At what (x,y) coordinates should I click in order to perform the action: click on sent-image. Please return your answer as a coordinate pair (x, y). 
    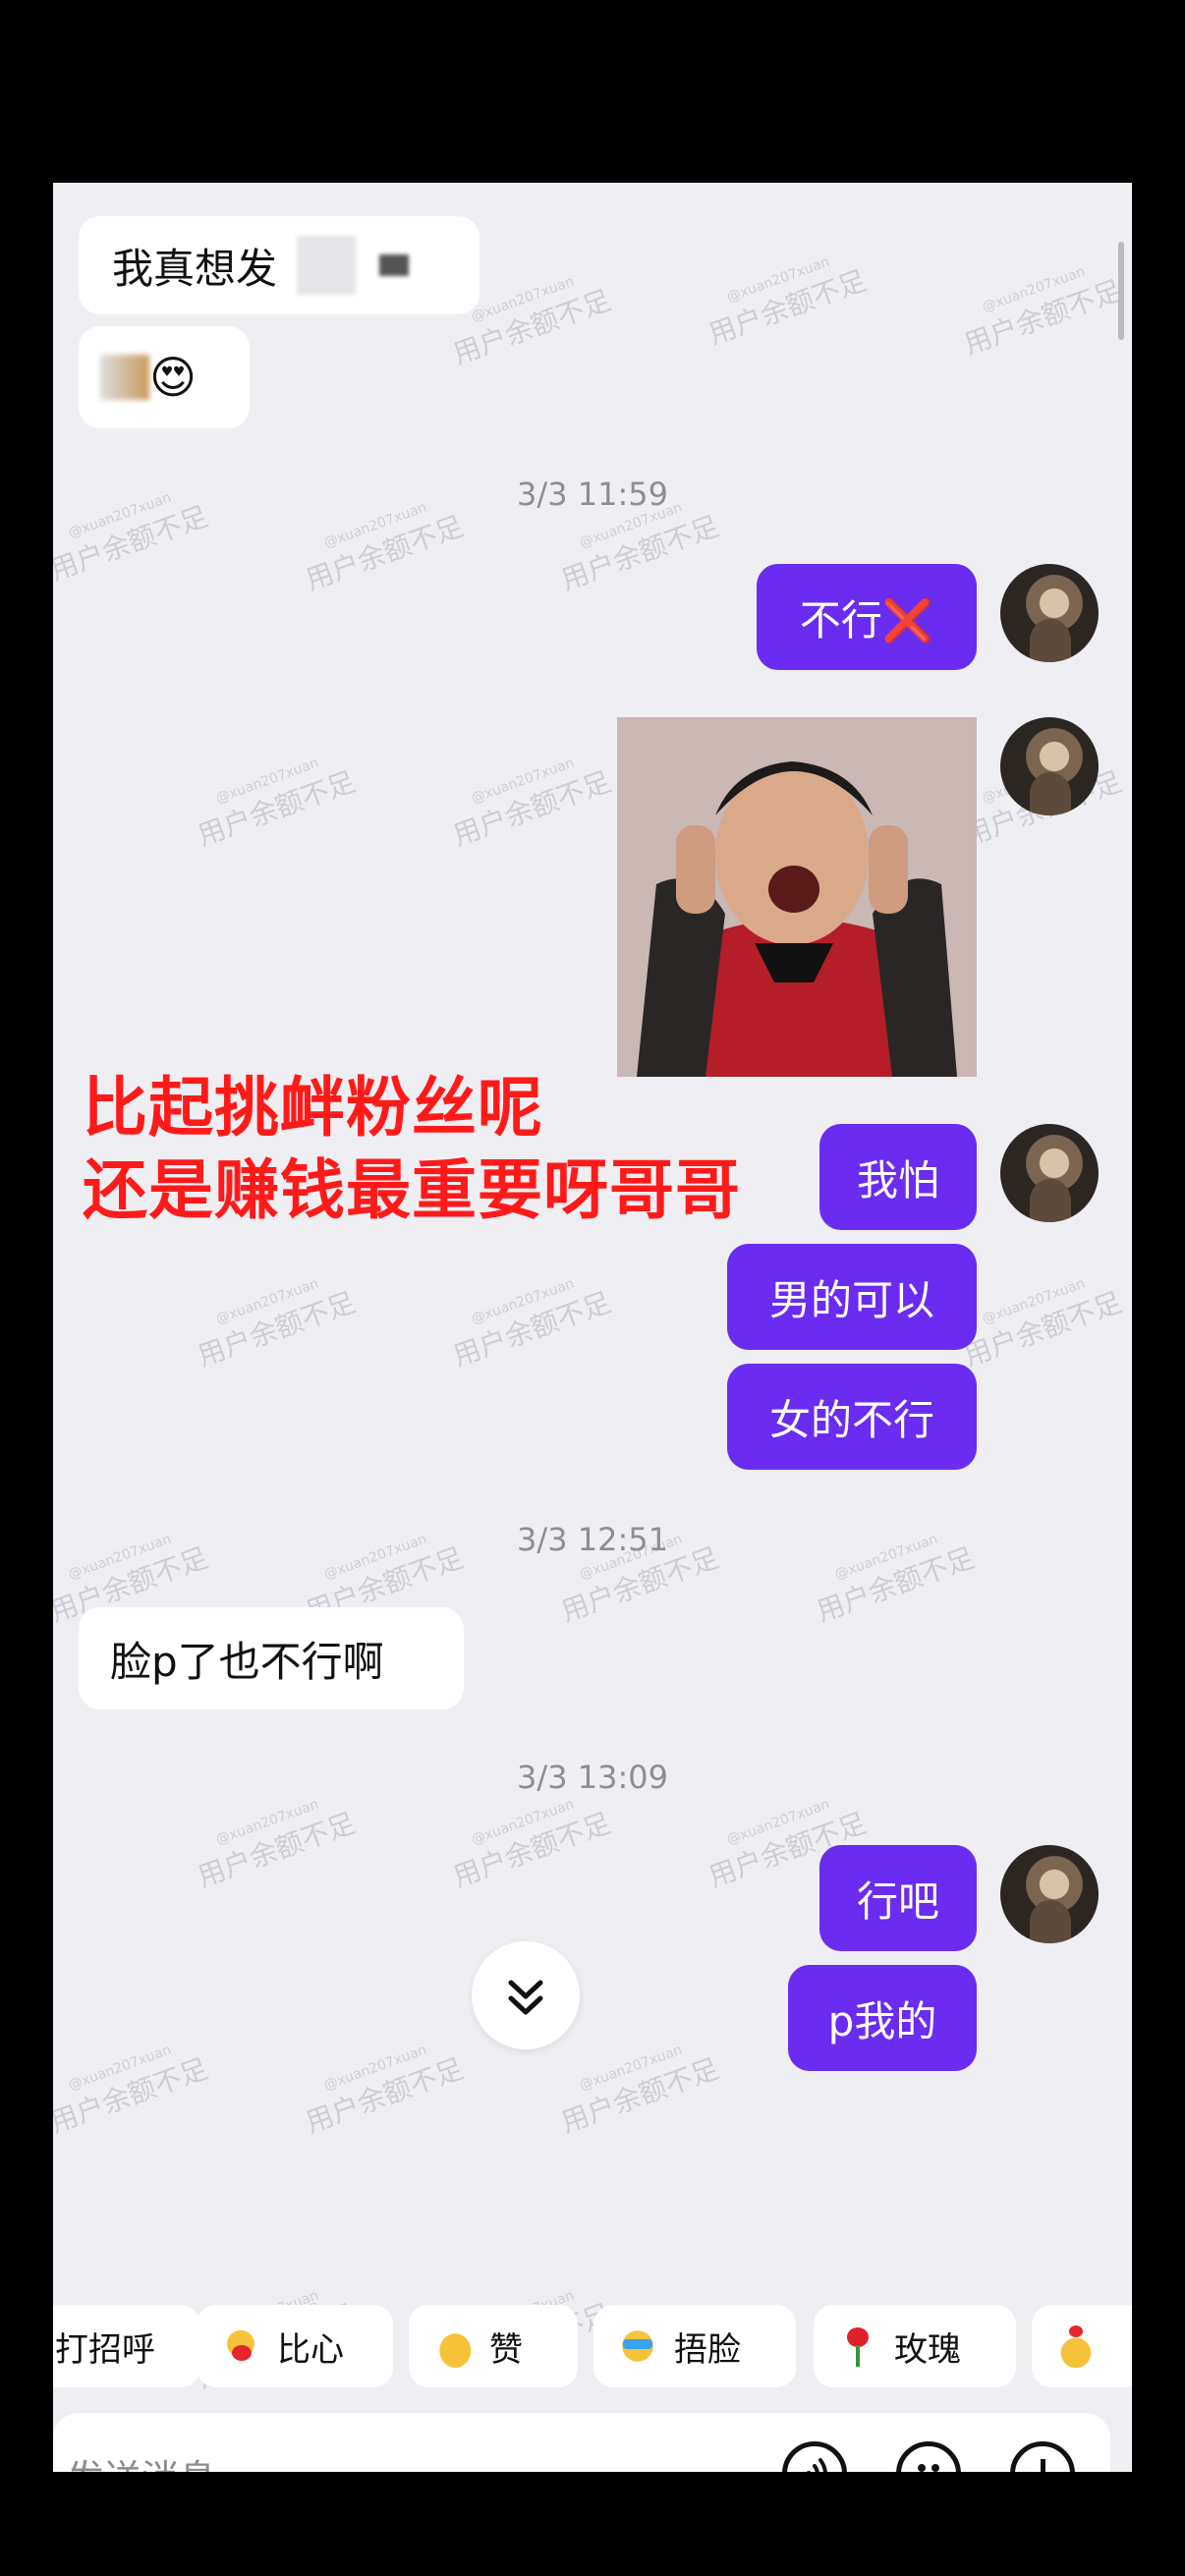
    Looking at the image, I should click on (797, 897).